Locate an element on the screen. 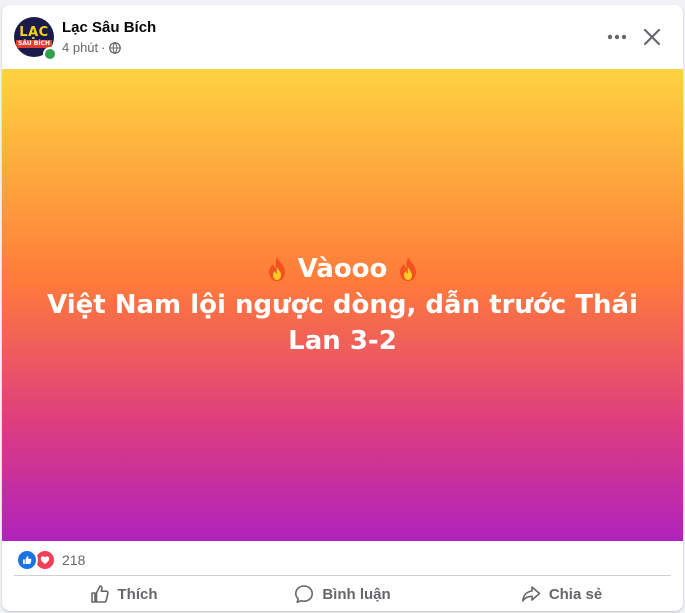  comment-label: Bình luận is located at coordinates (356, 594).